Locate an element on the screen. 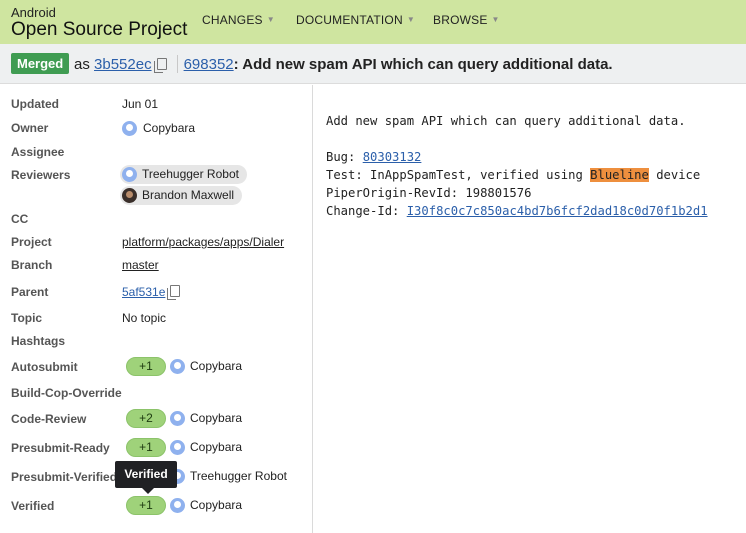 Image resolution: width=746 pixels, height=533 pixels. voter: Treehugger Robot is located at coordinates (227, 476).